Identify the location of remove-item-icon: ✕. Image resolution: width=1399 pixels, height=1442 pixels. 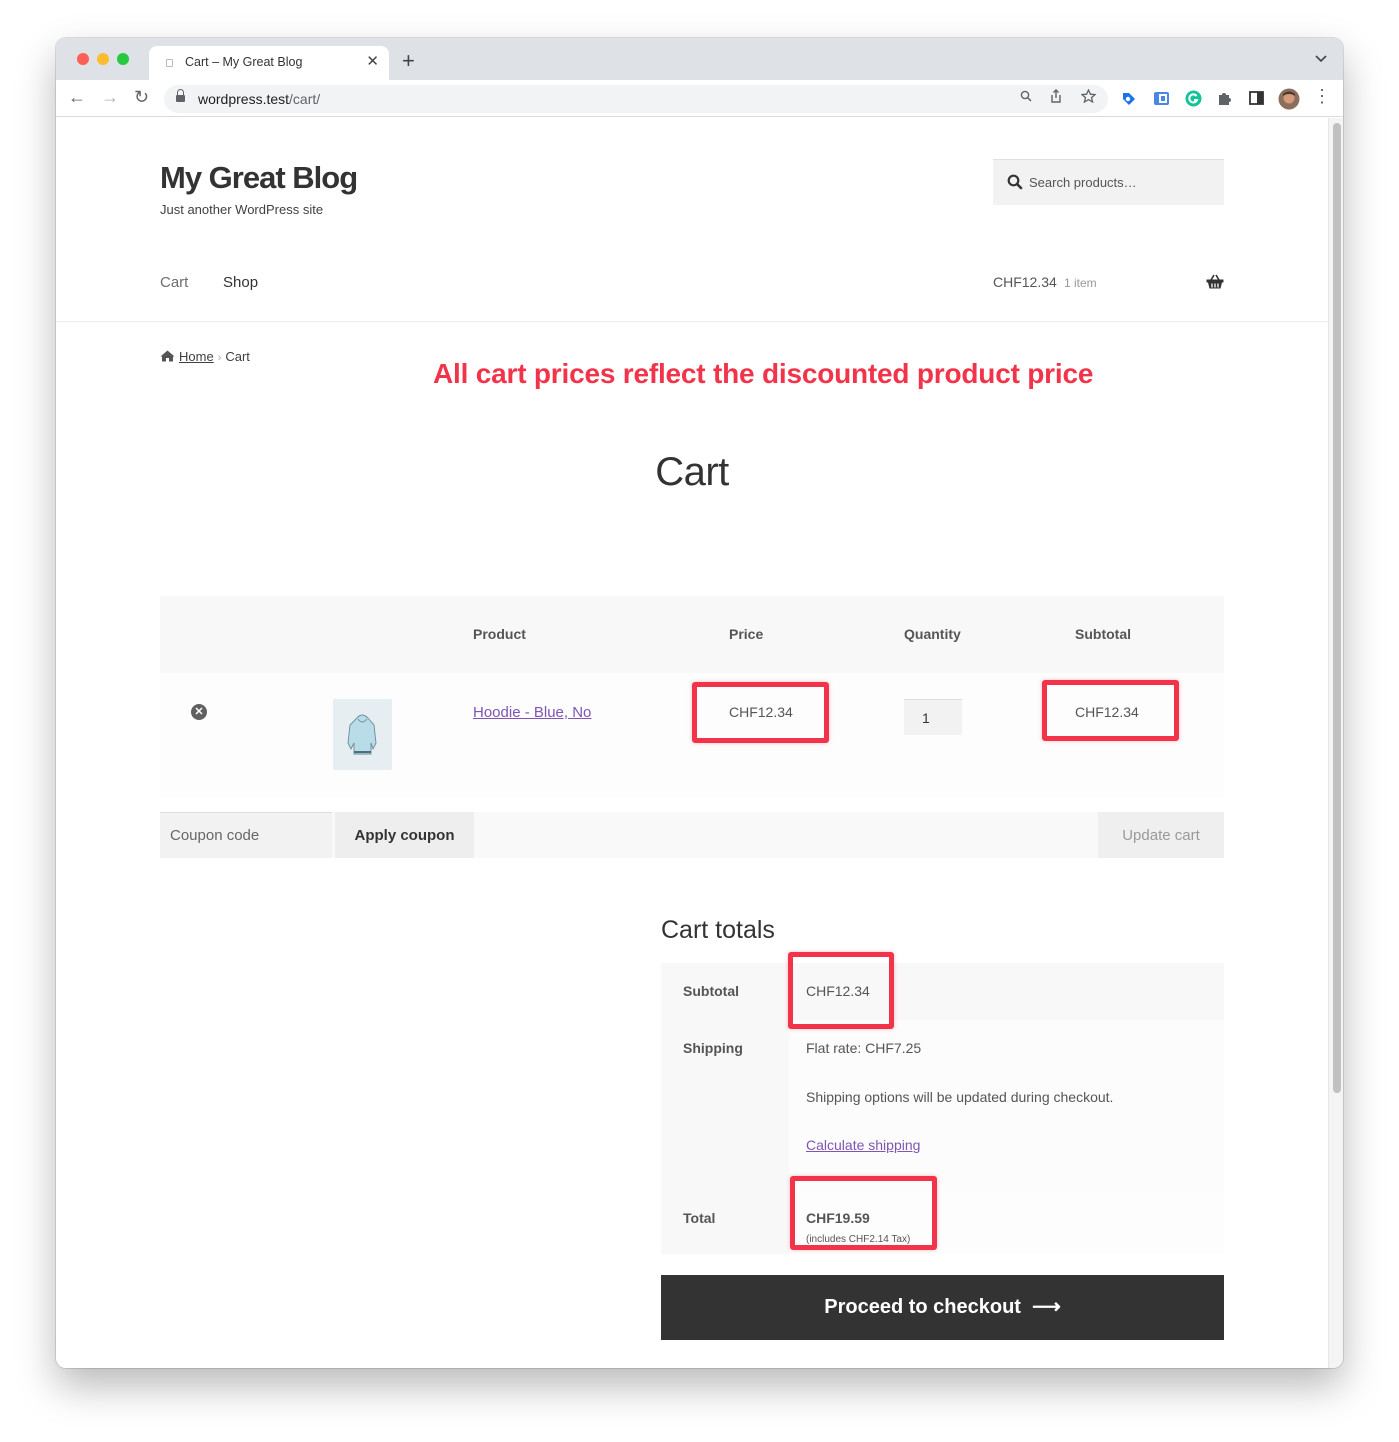
(199, 712).